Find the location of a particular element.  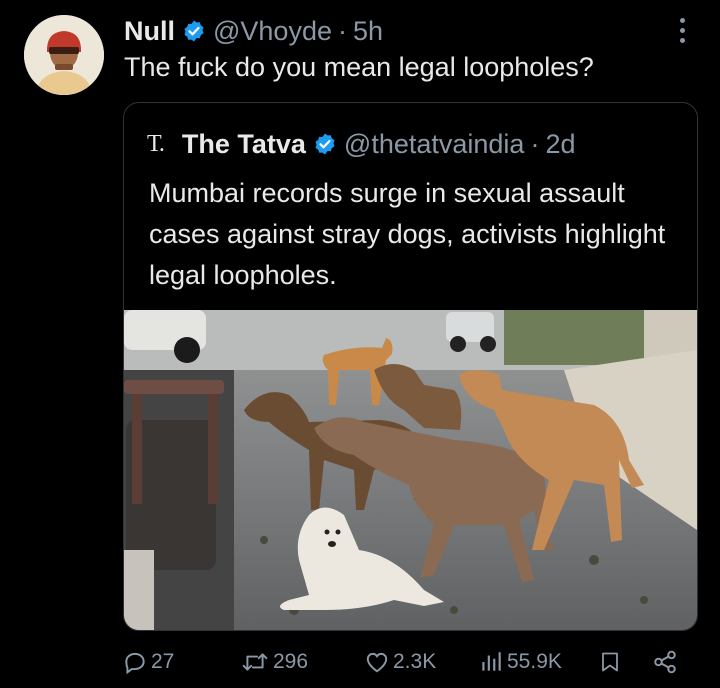

like-count: 2.3K is located at coordinates (415, 661).